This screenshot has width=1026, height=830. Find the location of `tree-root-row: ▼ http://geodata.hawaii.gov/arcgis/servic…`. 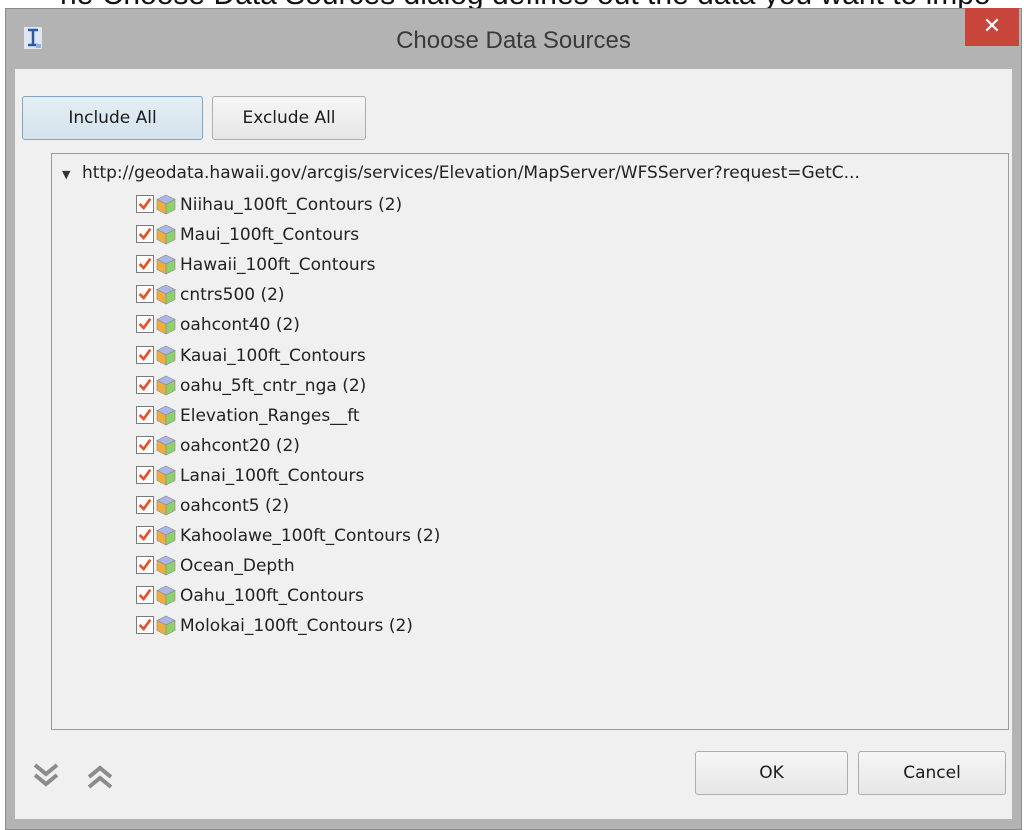

tree-root-row: ▼ http://geodata.hawaii.gov/arcgis/servic… is located at coordinates (461, 173).